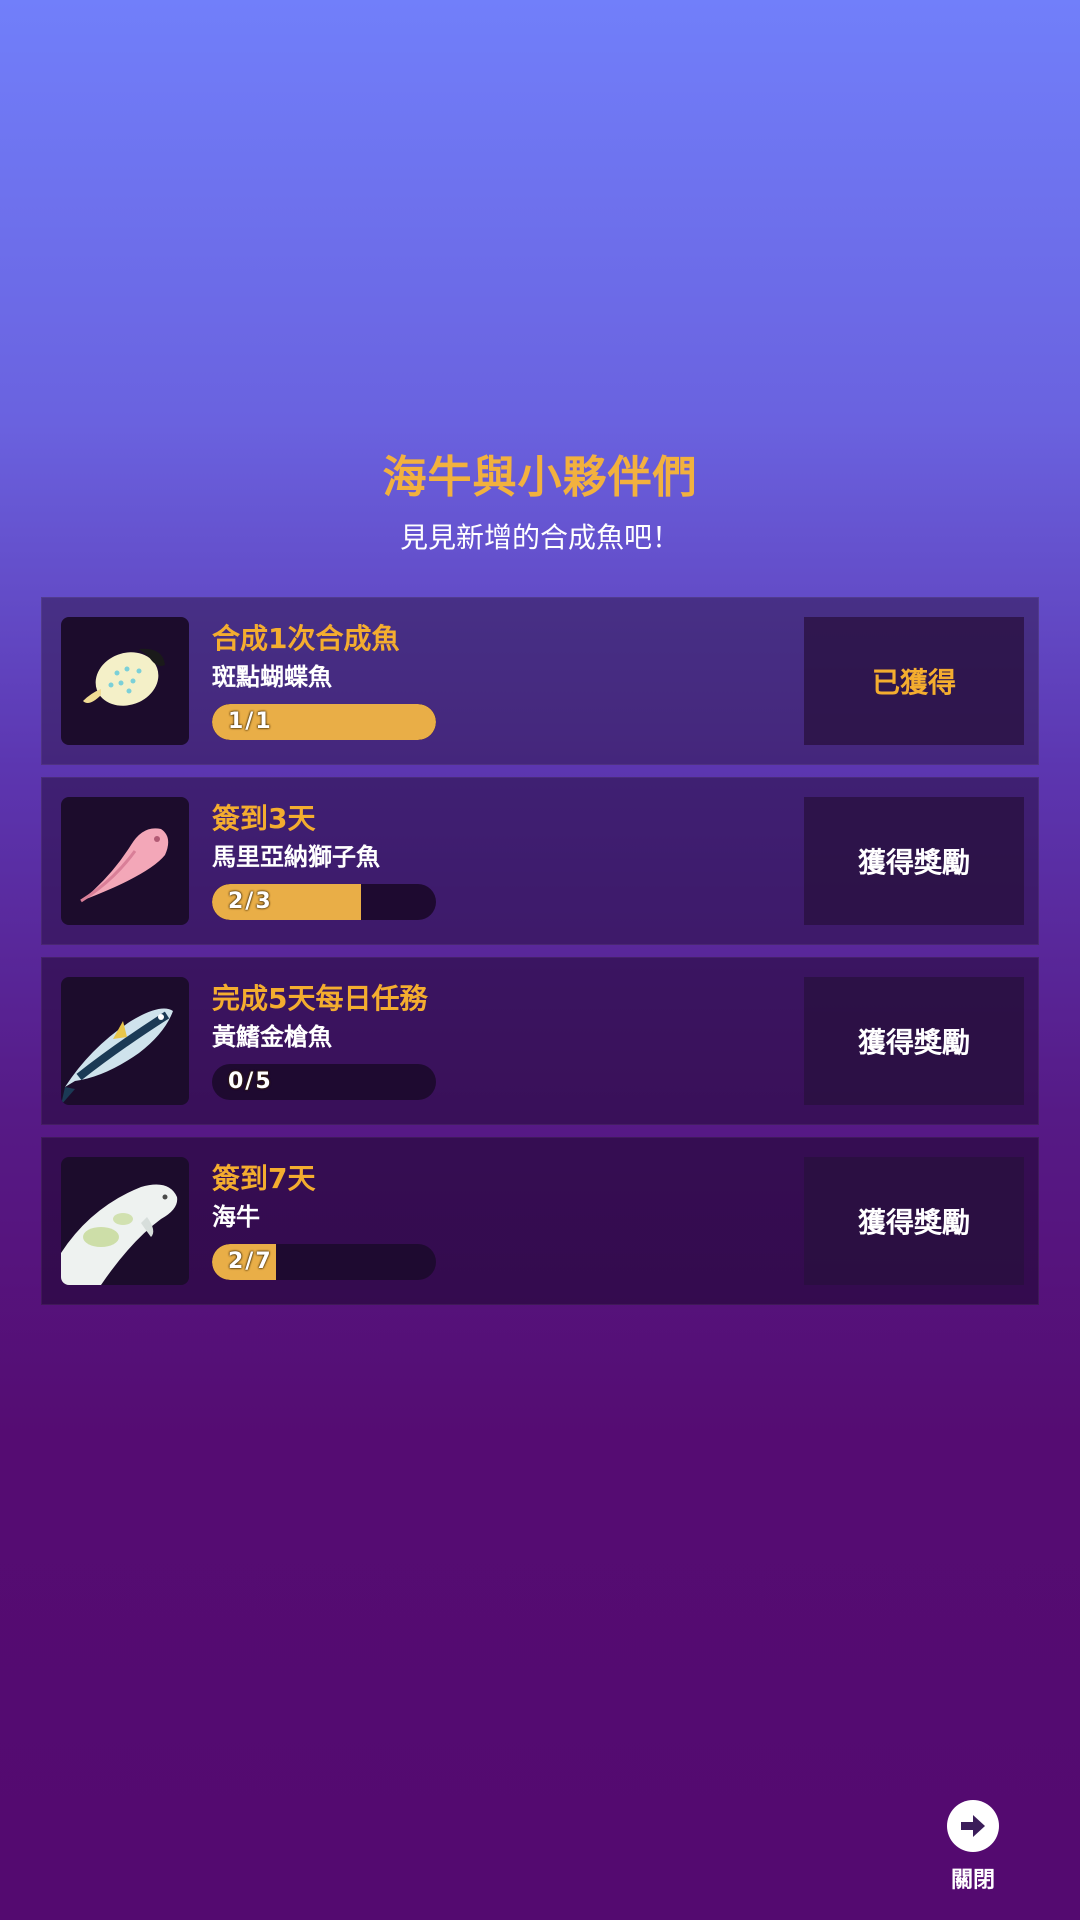 The height and width of the screenshot is (1920, 1080). What do you see at coordinates (324, 1082) in the screenshot?
I see `progress-bar: 0/5` at bounding box center [324, 1082].